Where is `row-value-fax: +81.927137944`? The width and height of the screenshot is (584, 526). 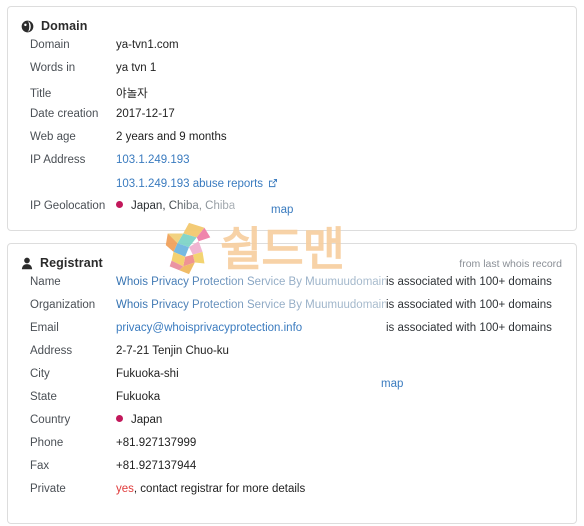
row-value-fax: +81.927137944 is located at coordinates (156, 466).